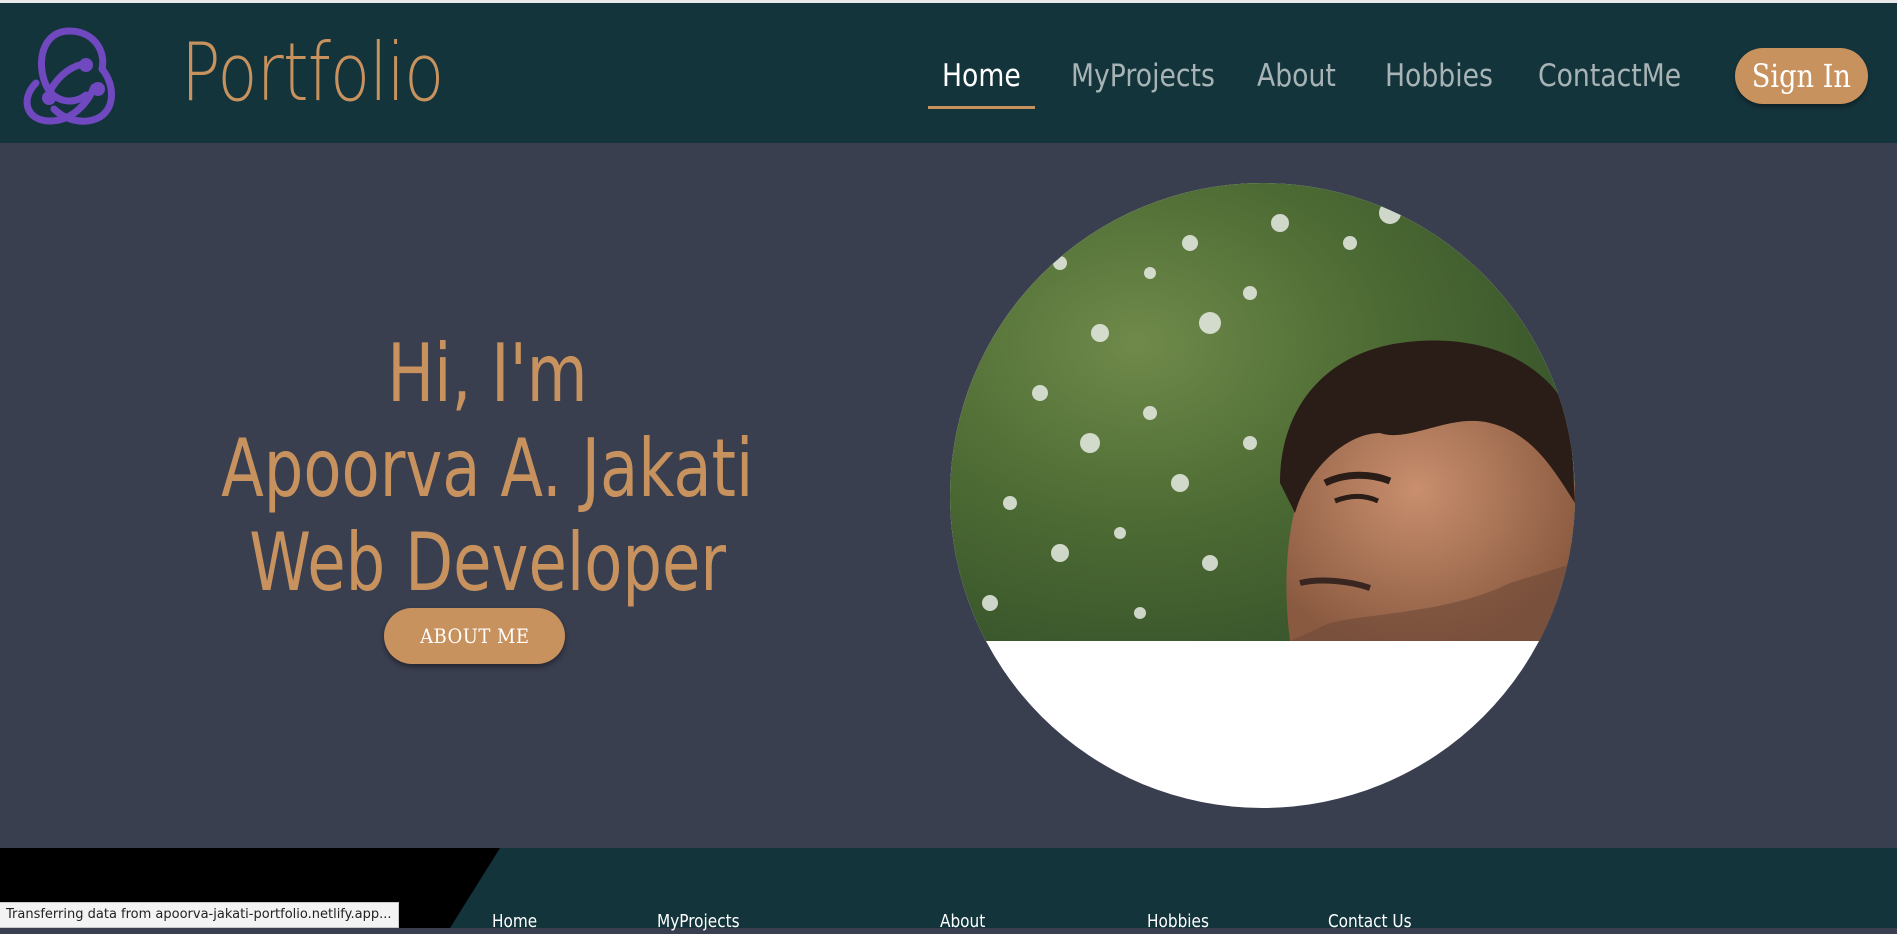 The width and height of the screenshot is (1897, 934). I want to click on brand-title: Portfolio, so click(312, 73).